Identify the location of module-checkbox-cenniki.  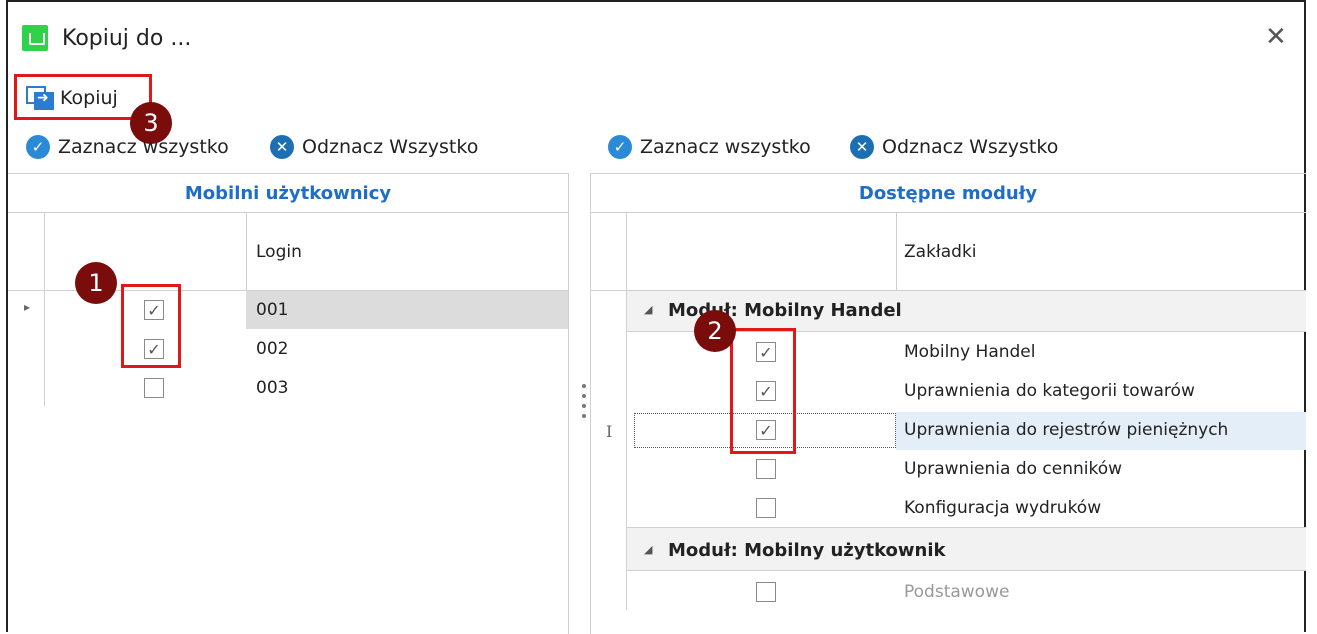
(766, 469).